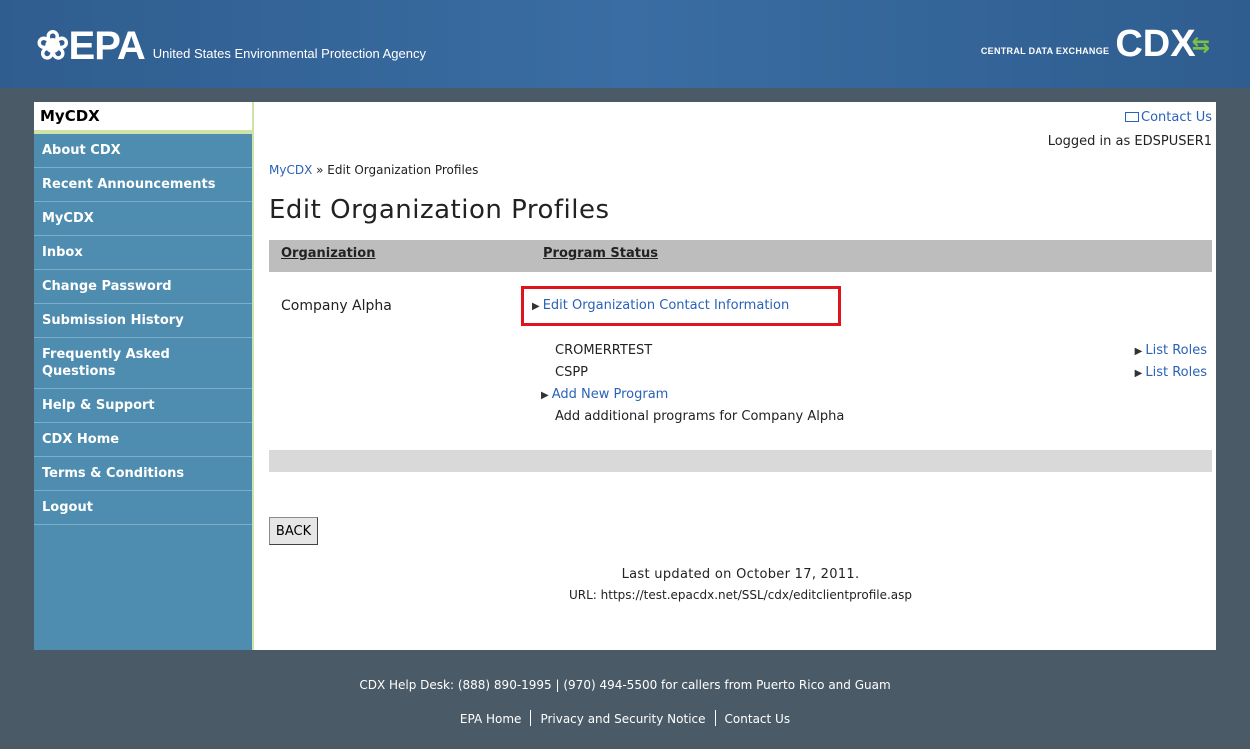 This screenshot has width=1250, height=749. I want to click on edit-organization-contact-link: ▶ Edit Organization Contact Information, so click(681, 306).